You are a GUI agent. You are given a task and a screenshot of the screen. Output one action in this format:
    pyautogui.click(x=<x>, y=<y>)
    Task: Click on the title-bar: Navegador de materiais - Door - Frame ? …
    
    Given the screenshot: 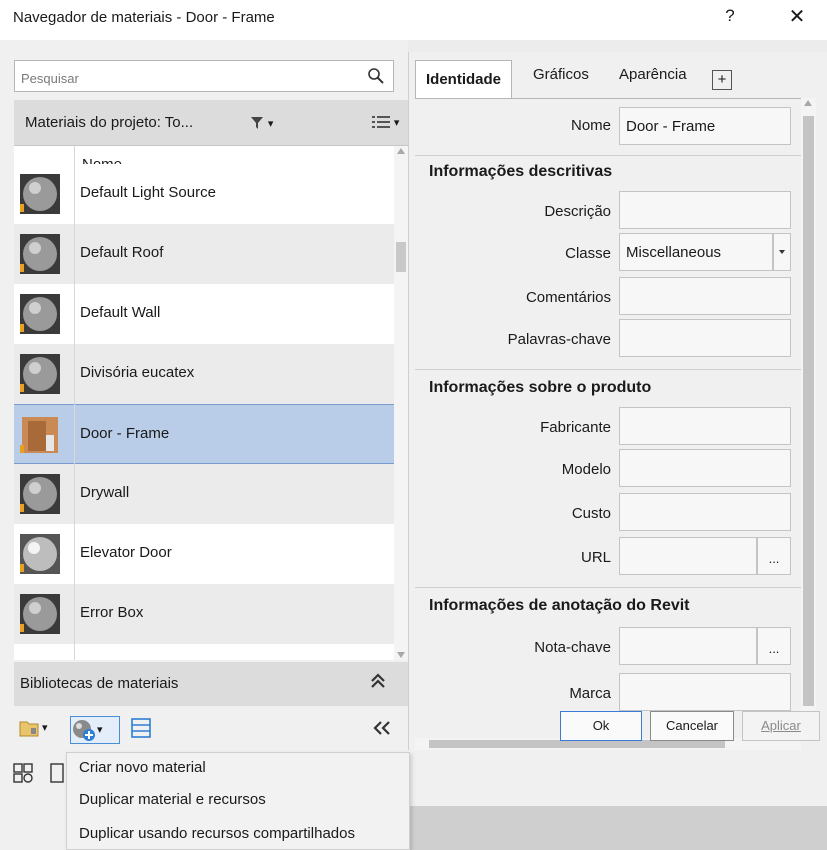 What is the action you would take?
    pyautogui.click(x=413, y=20)
    